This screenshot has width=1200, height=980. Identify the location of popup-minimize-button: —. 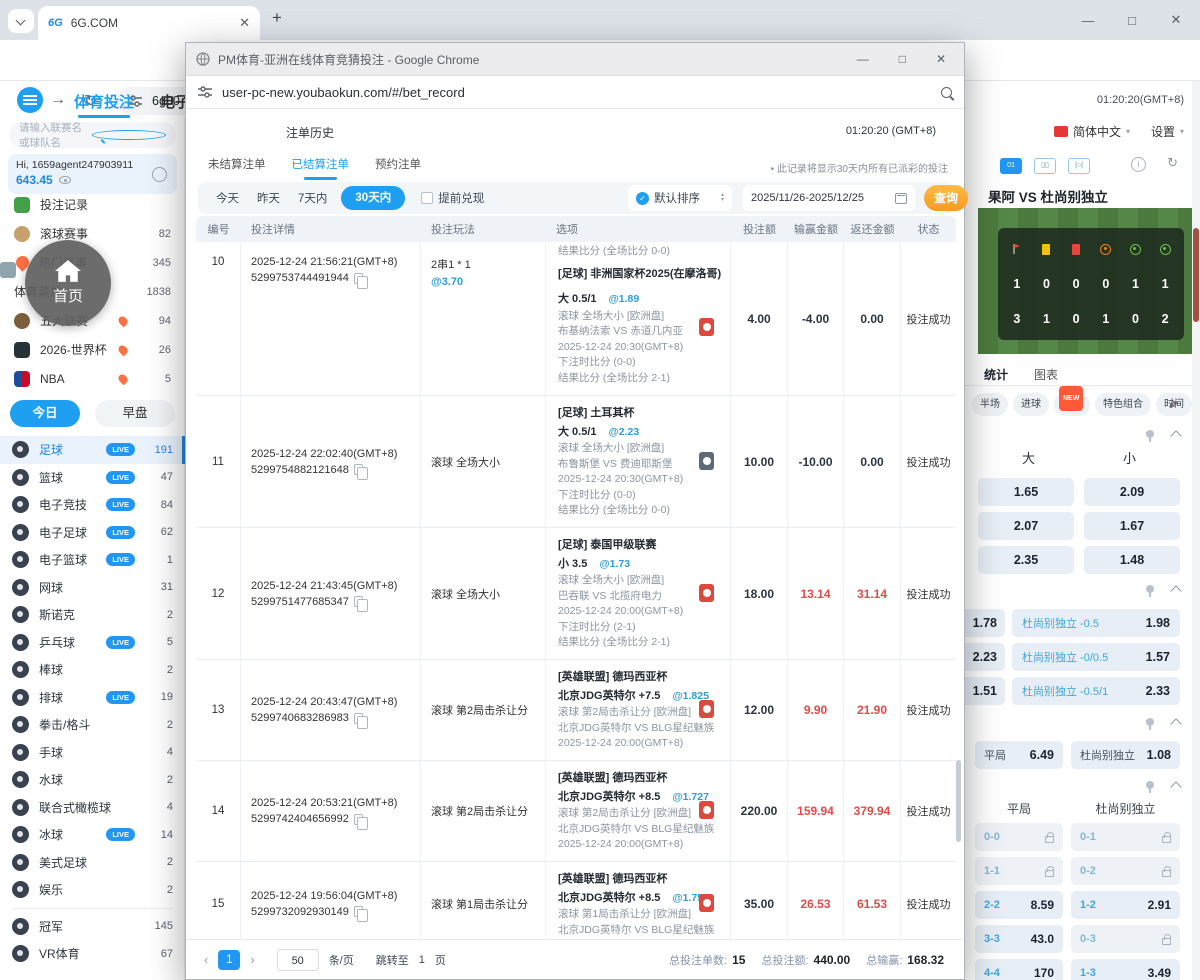
(863, 59).